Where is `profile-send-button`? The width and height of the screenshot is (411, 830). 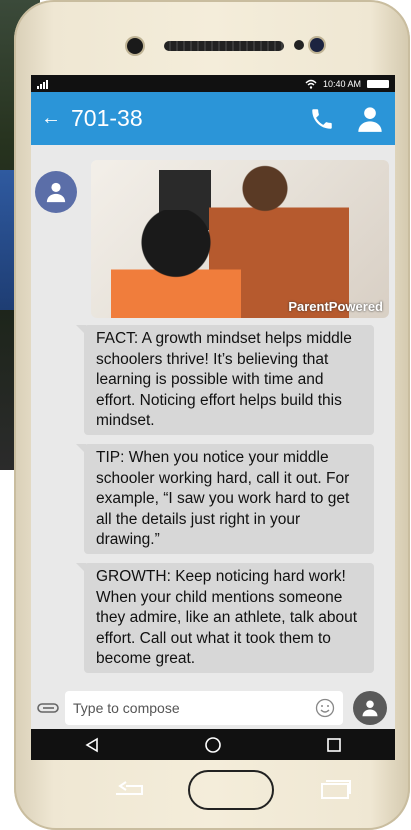
profile-send-button is located at coordinates (370, 708).